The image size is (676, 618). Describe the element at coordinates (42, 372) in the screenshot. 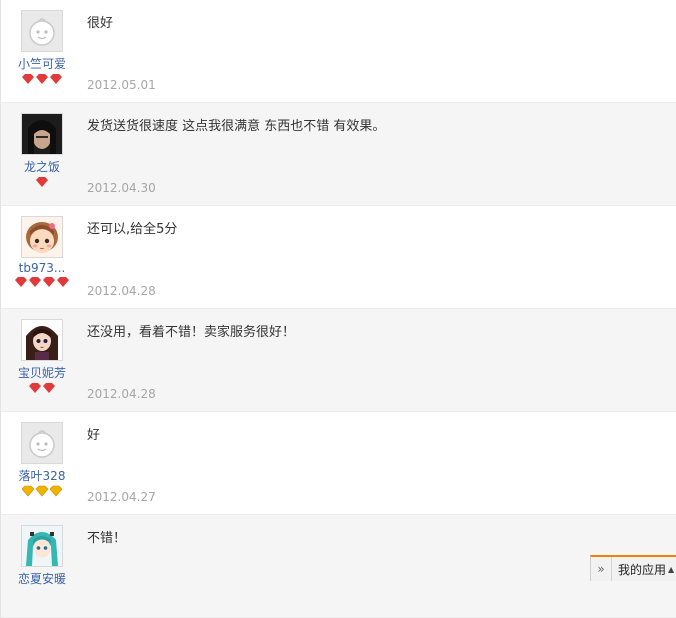

I see `username-link: 宝贝妮芳` at that location.